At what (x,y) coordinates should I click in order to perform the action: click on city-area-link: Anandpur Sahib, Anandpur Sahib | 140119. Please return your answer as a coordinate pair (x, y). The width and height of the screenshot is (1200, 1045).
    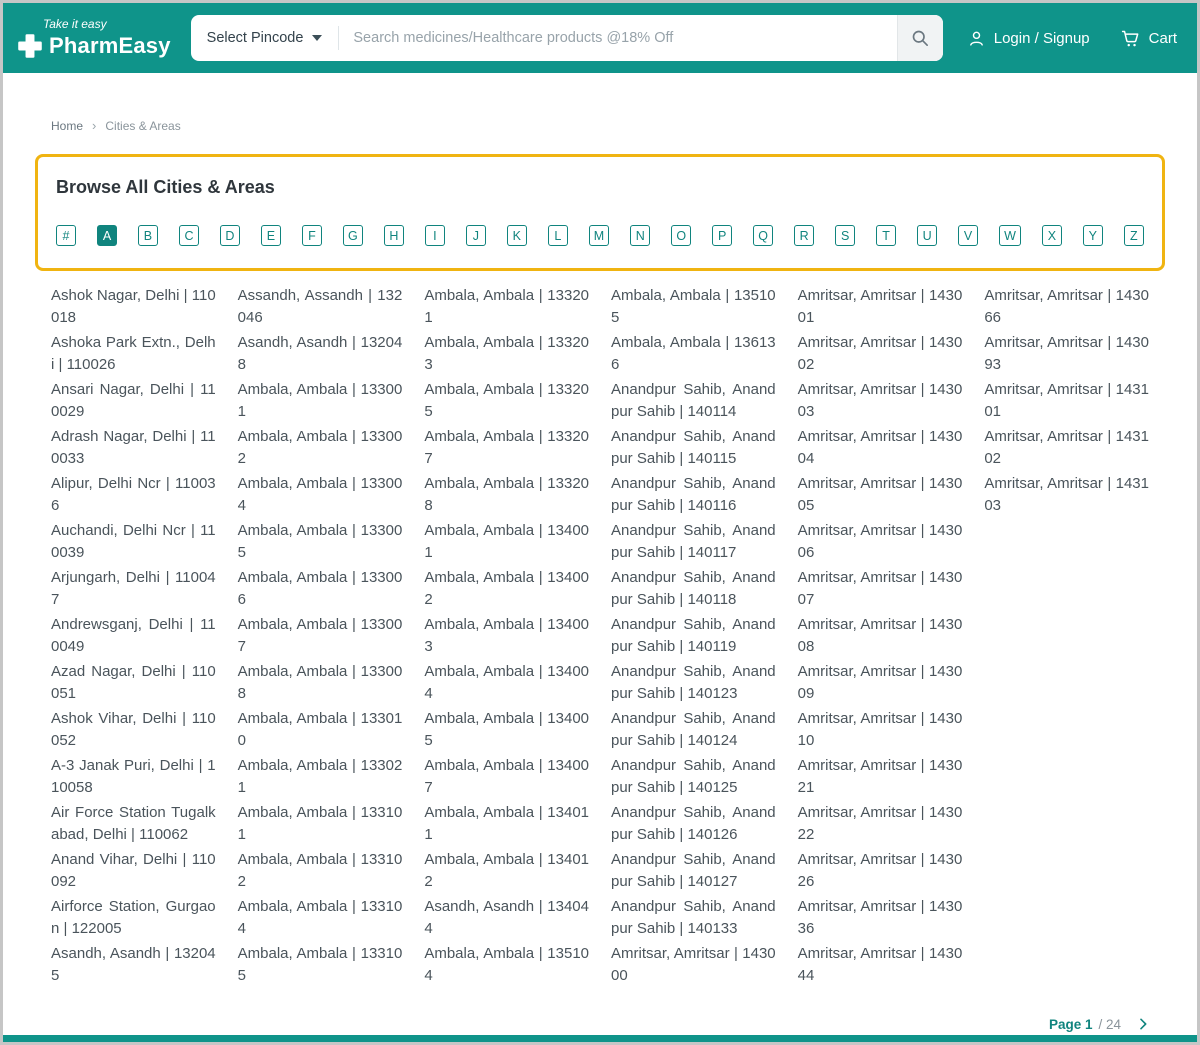
    Looking at the image, I should click on (693, 635).